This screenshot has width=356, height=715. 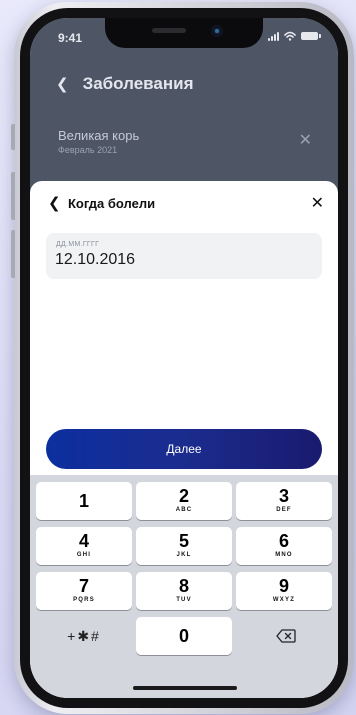 I want to click on key-digit: 6, so click(x=283, y=541).